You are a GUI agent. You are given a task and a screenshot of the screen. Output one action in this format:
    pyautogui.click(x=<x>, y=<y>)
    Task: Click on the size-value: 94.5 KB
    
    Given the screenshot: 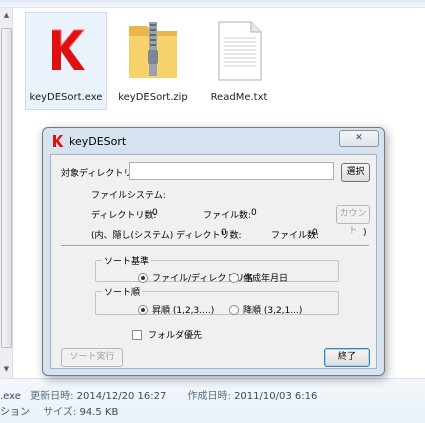 What is the action you would take?
    pyautogui.click(x=99, y=412)
    